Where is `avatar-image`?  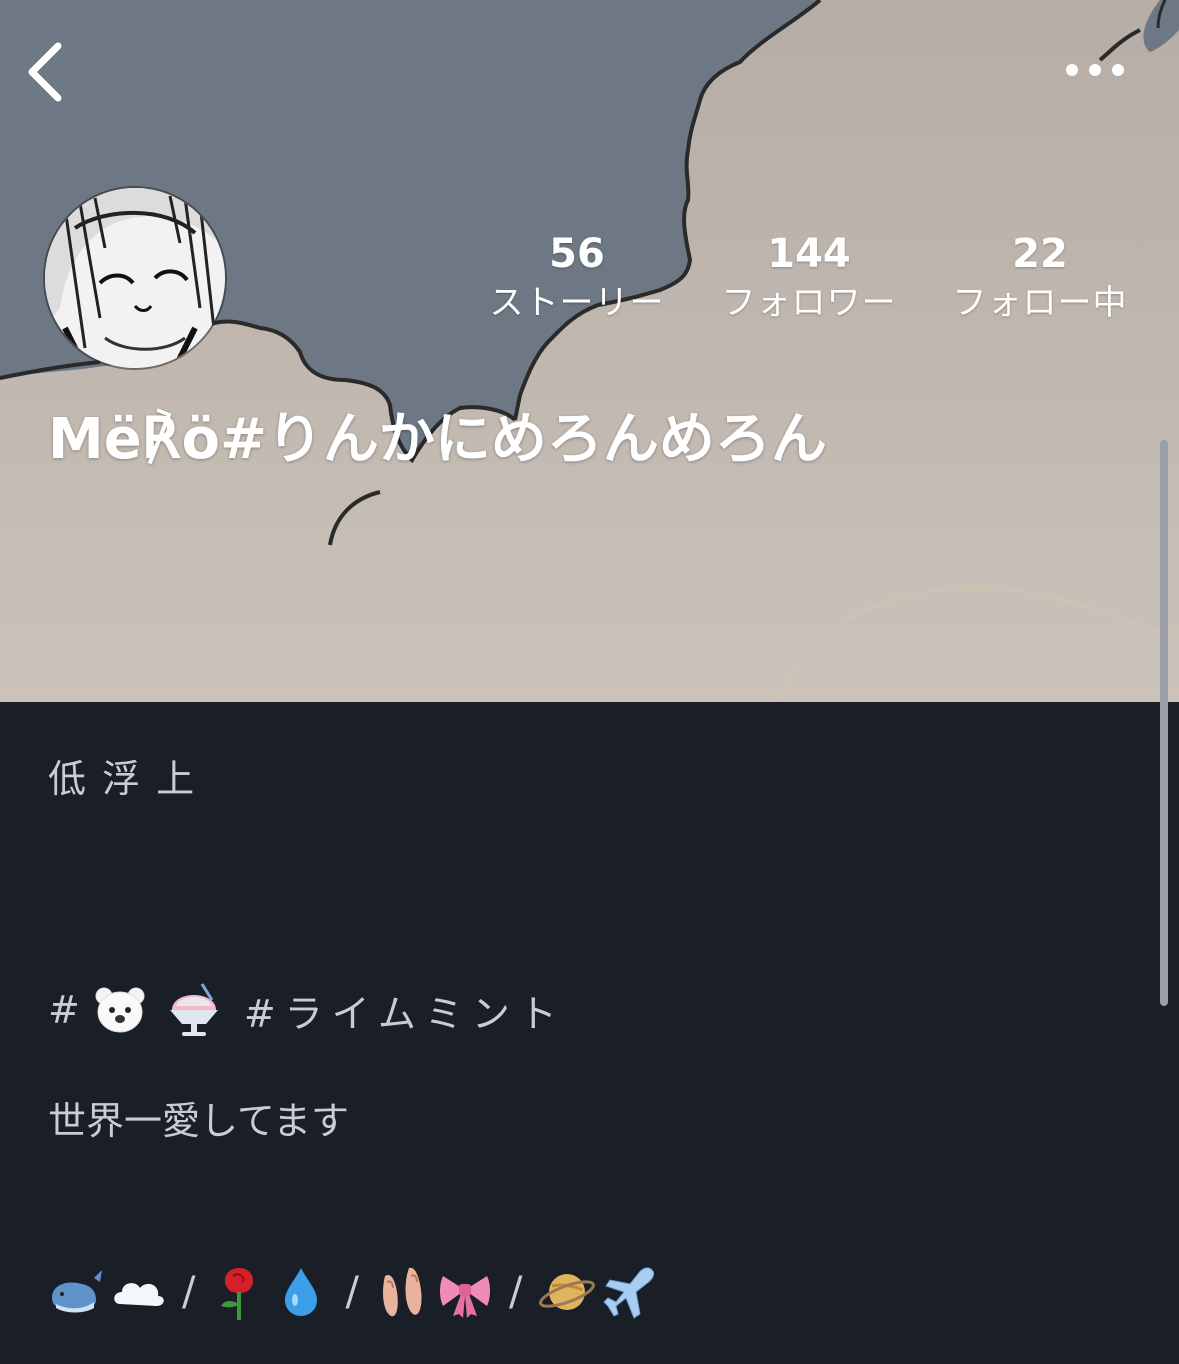 avatar-image is located at coordinates (135, 278).